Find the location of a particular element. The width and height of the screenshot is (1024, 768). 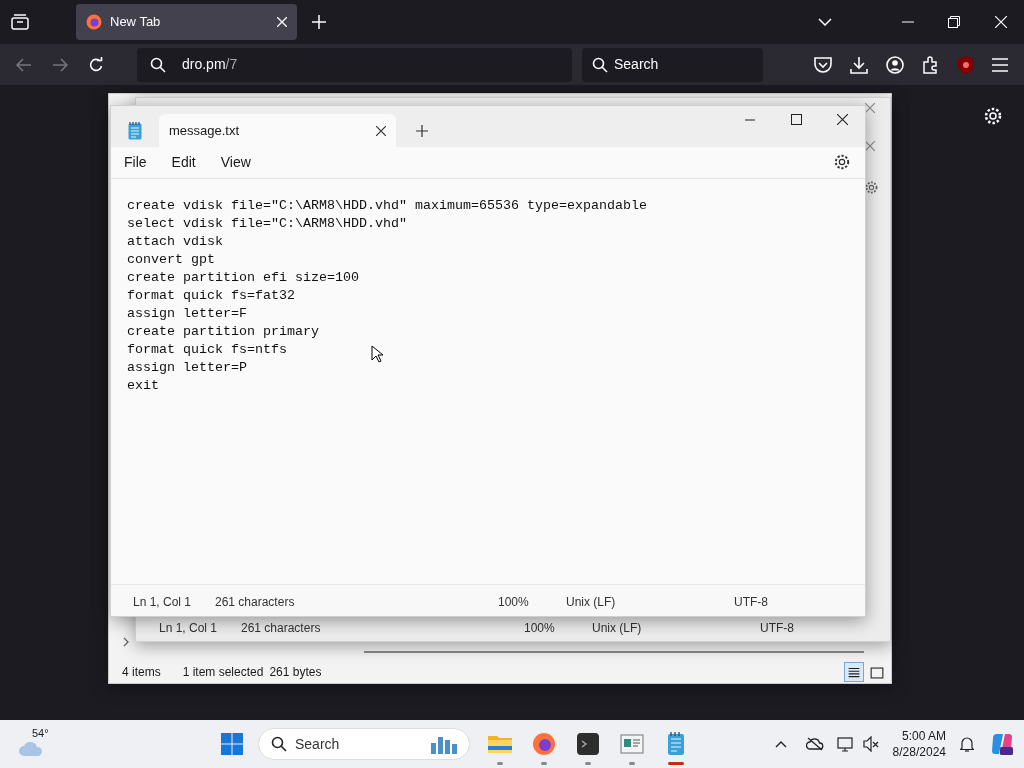

account-icon is located at coordinates (895, 64).